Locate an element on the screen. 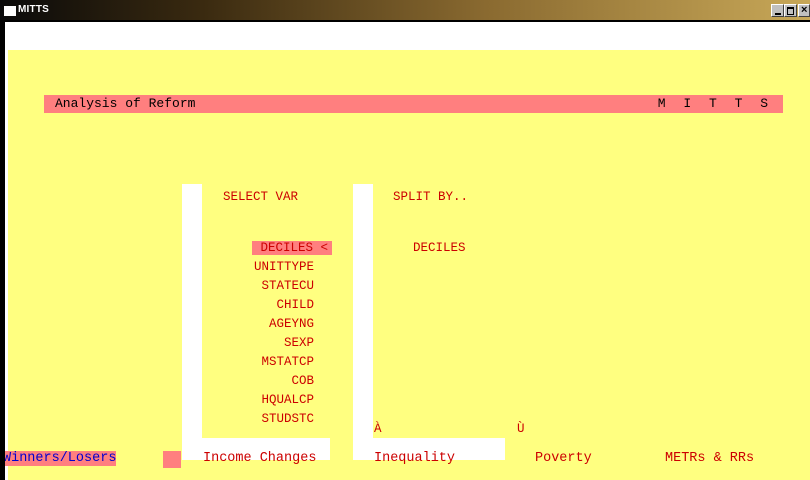  minimize-icon is located at coordinates (778, 14).